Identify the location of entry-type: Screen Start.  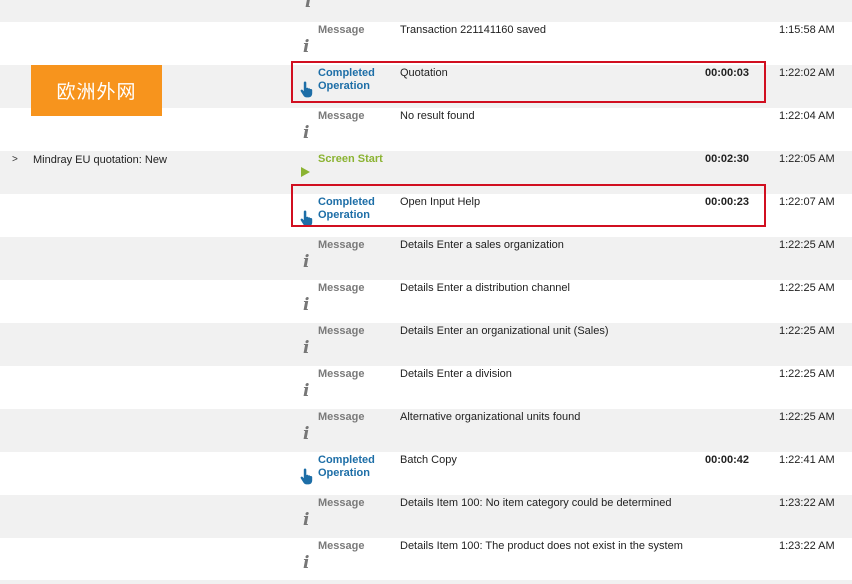
(350, 159).